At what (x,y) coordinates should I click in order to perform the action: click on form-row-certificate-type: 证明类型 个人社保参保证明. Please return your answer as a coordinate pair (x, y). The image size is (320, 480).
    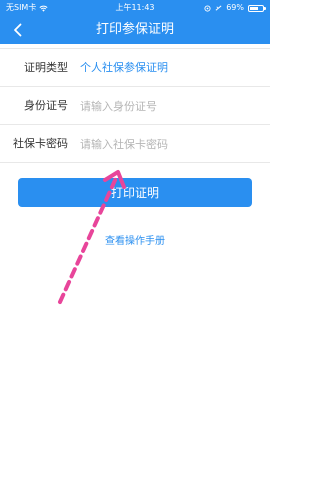
    Looking at the image, I should click on (135, 68).